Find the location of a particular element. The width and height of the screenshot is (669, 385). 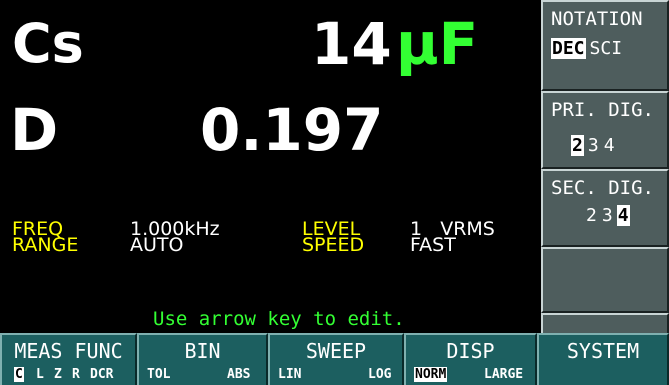

bin-key: BIN TOL ABS is located at coordinates (202, 359).